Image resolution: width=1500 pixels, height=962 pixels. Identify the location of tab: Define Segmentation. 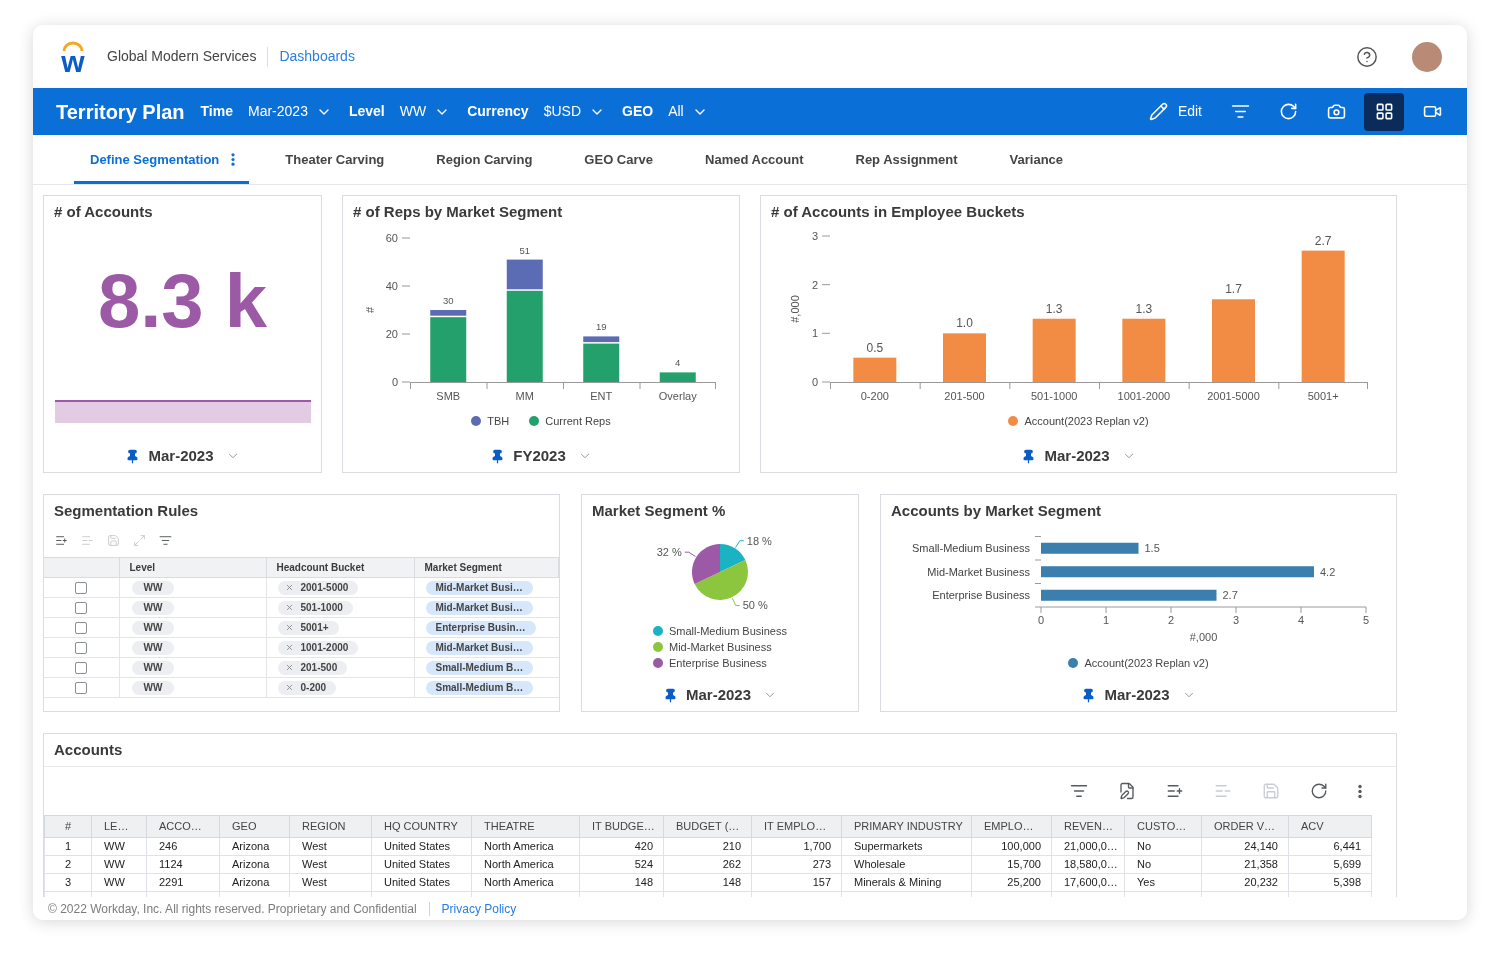
(162, 159).